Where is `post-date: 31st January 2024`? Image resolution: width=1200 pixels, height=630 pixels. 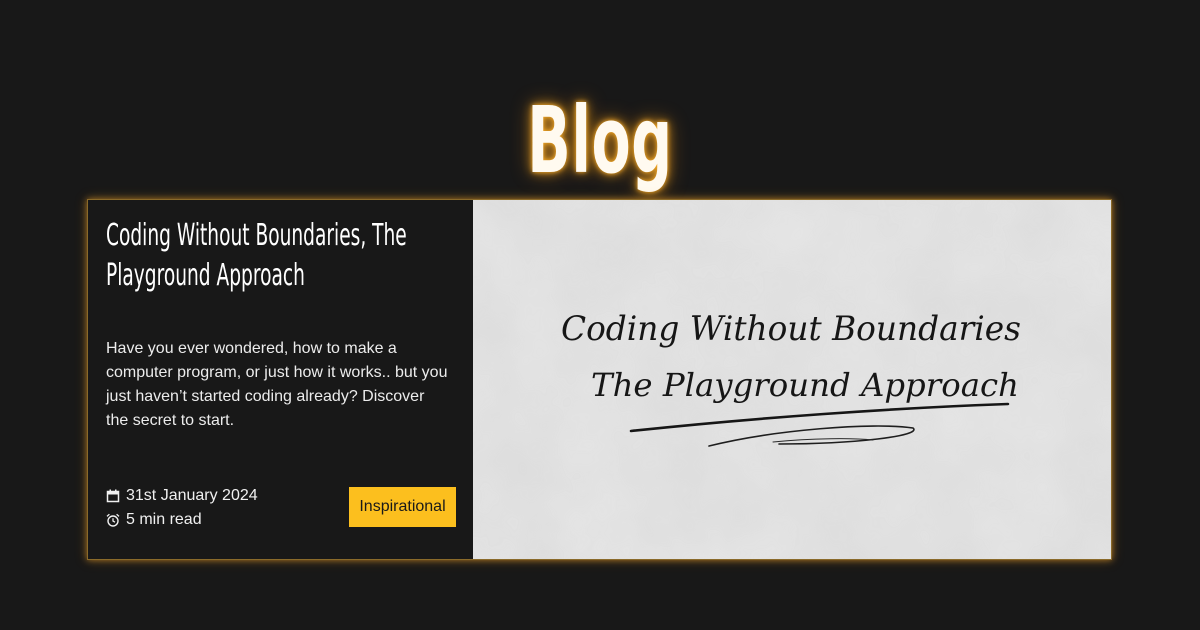 post-date: 31st January 2024 is located at coordinates (192, 495).